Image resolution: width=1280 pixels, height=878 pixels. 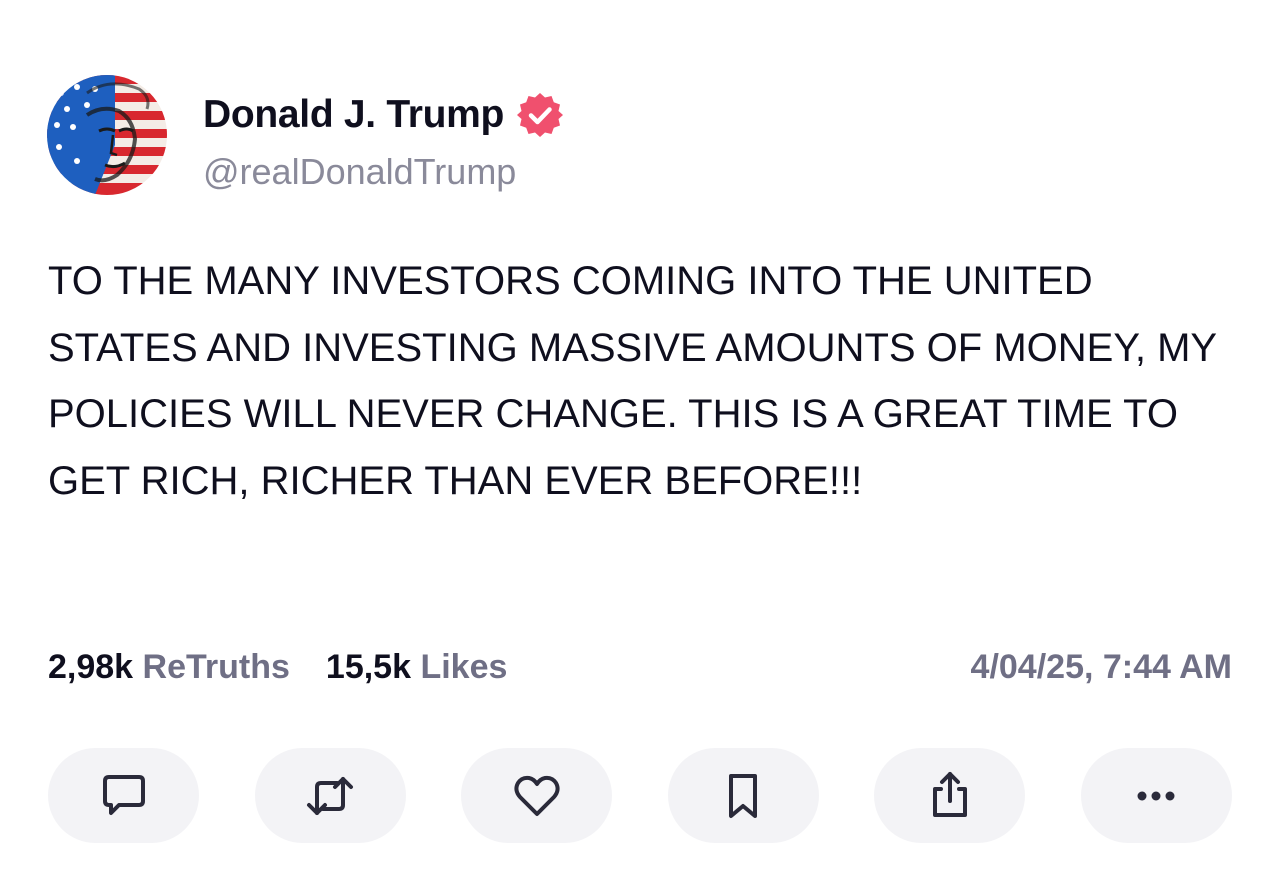 I want to click on author-name-row: Donald J. Trump, so click(x=383, y=115).